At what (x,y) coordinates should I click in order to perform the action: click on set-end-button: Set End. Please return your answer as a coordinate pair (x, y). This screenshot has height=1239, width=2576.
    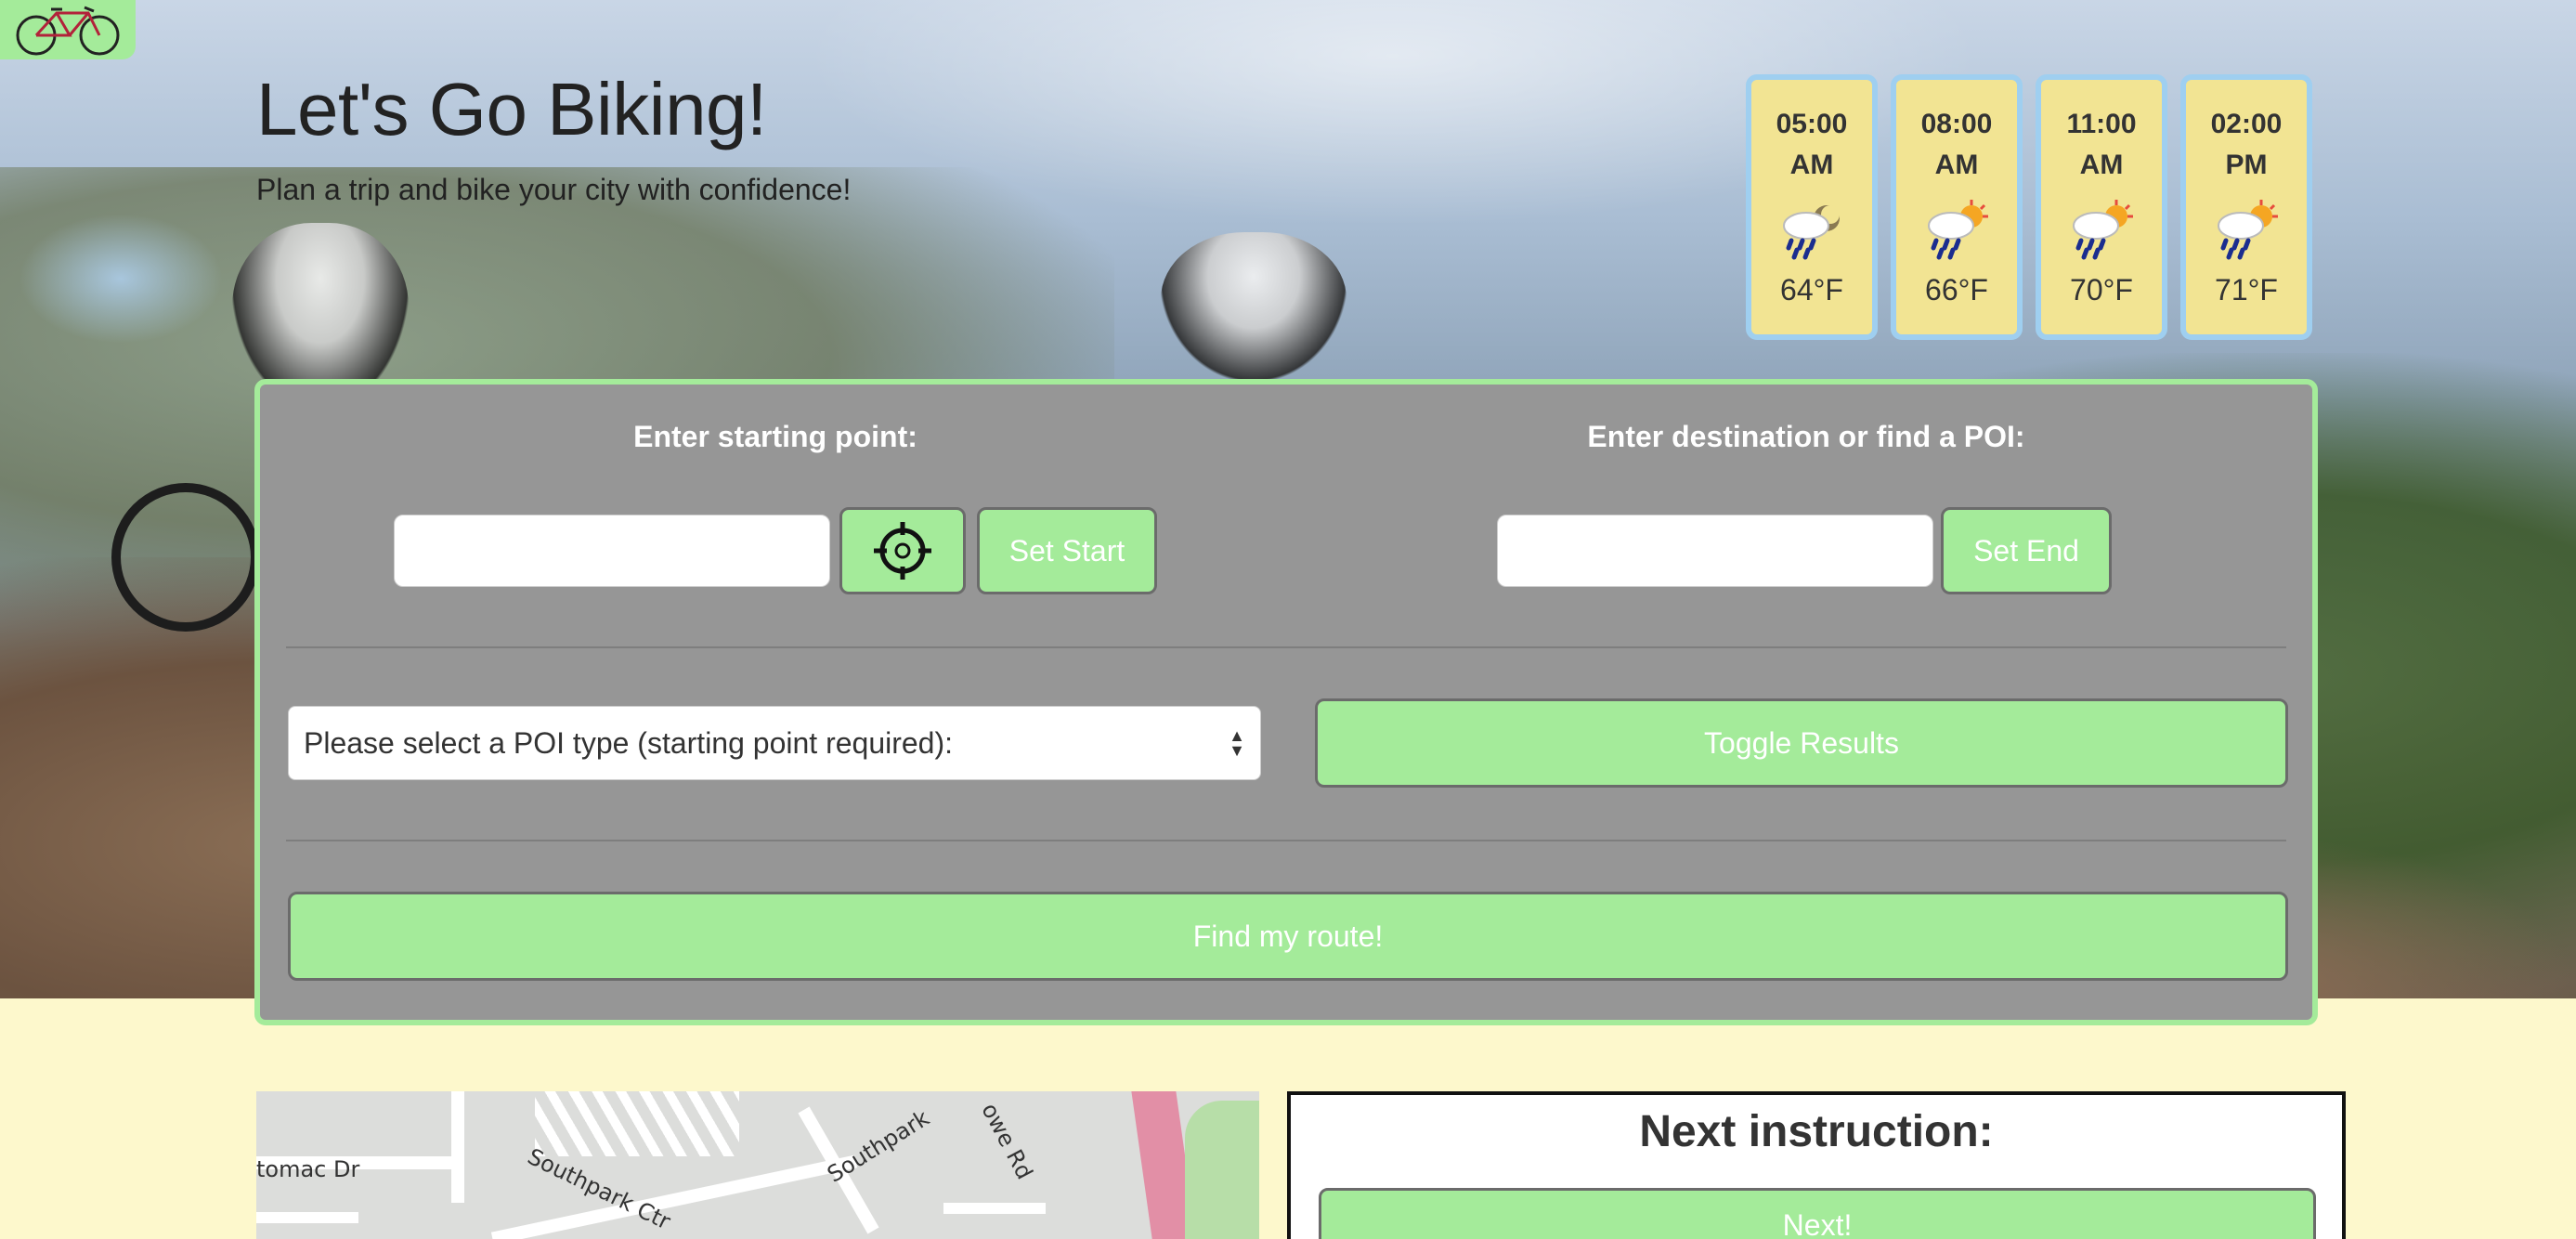
    Looking at the image, I should click on (2026, 550).